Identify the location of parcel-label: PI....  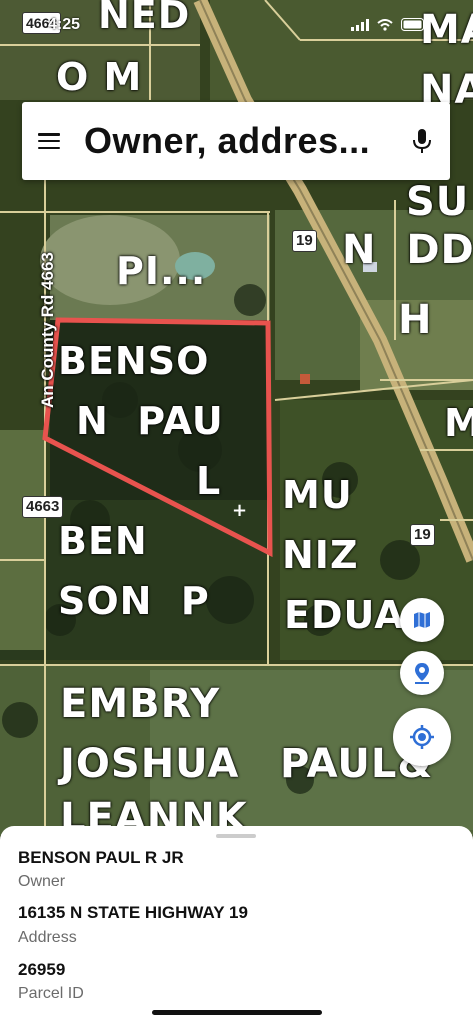
(161, 271).